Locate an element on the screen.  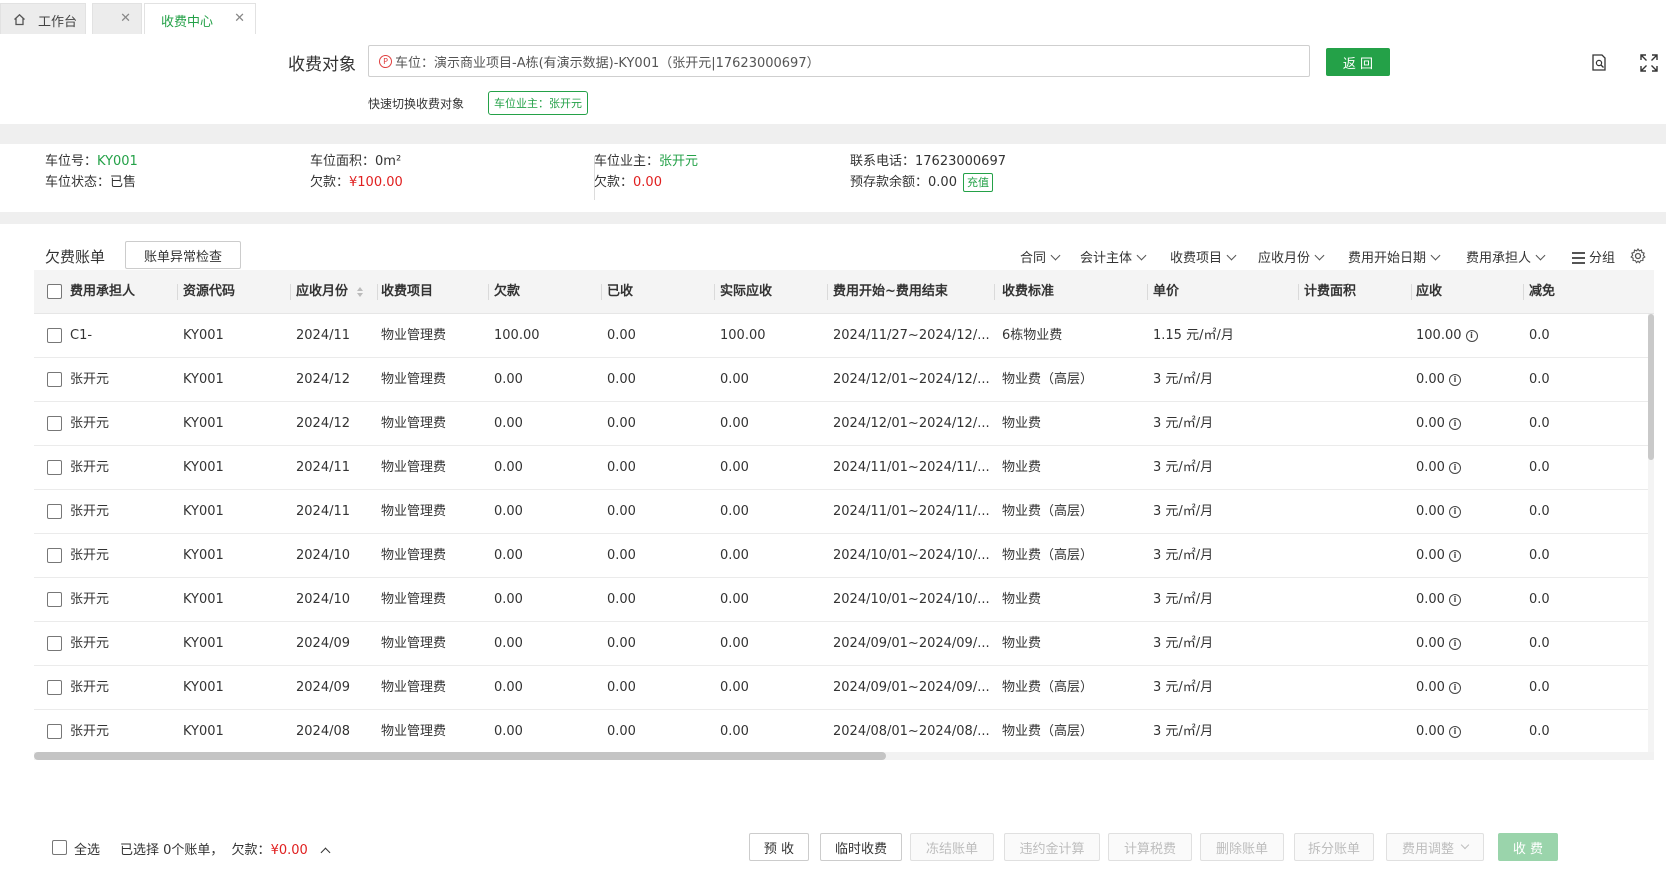
cell-payer: C1- is located at coordinates (124, 336).